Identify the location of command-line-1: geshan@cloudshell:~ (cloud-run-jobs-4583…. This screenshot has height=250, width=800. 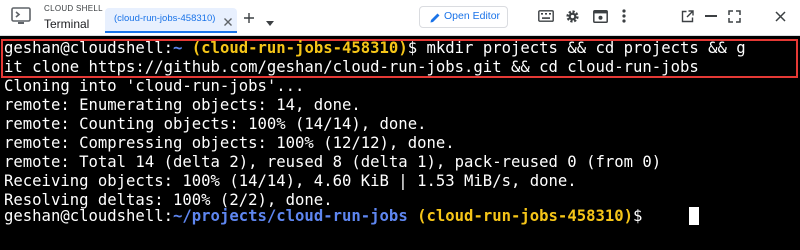
(375, 48).